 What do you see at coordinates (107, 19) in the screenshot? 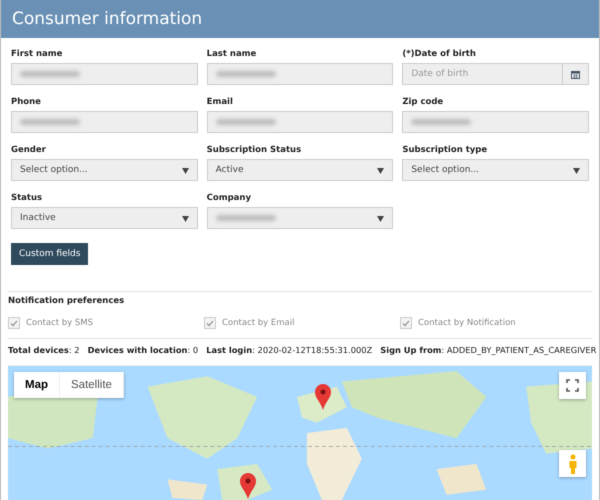
I see `page-title: Consumer information` at bounding box center [107, 19].